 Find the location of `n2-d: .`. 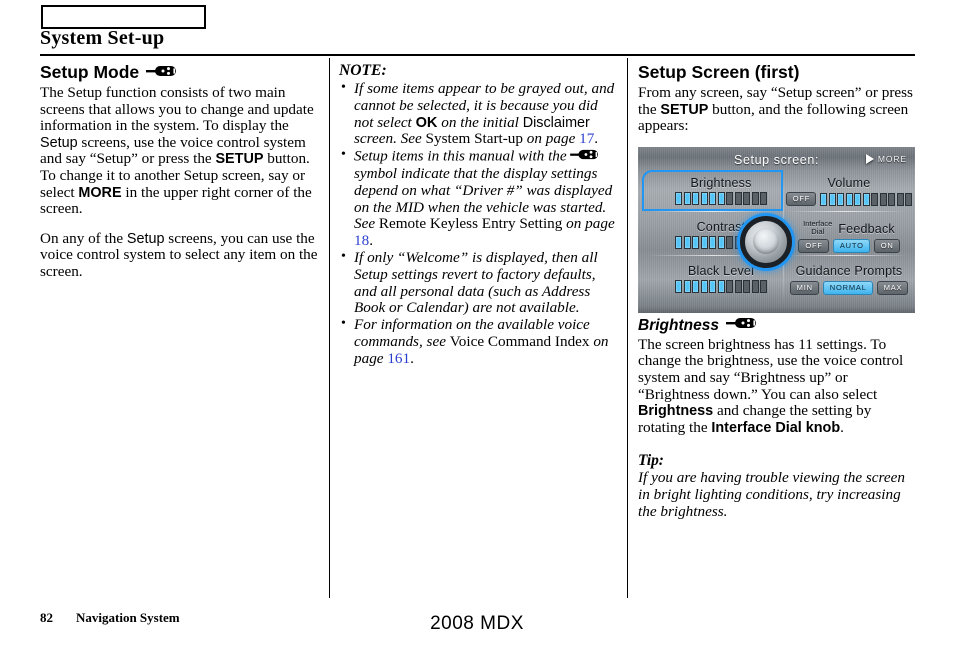

n2-d: . is located at coordinates (371, 241).